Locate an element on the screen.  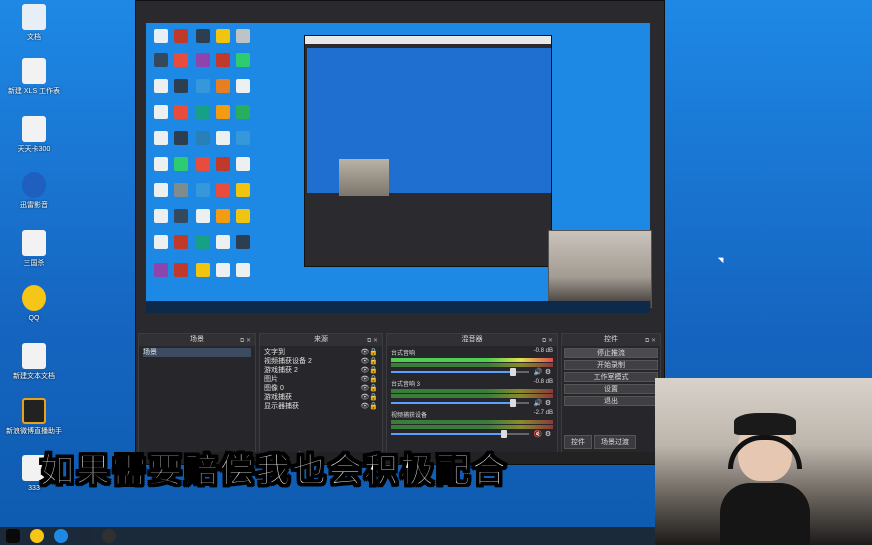
scenes-dock-title: 场景 is located at coordinates (197, 339).